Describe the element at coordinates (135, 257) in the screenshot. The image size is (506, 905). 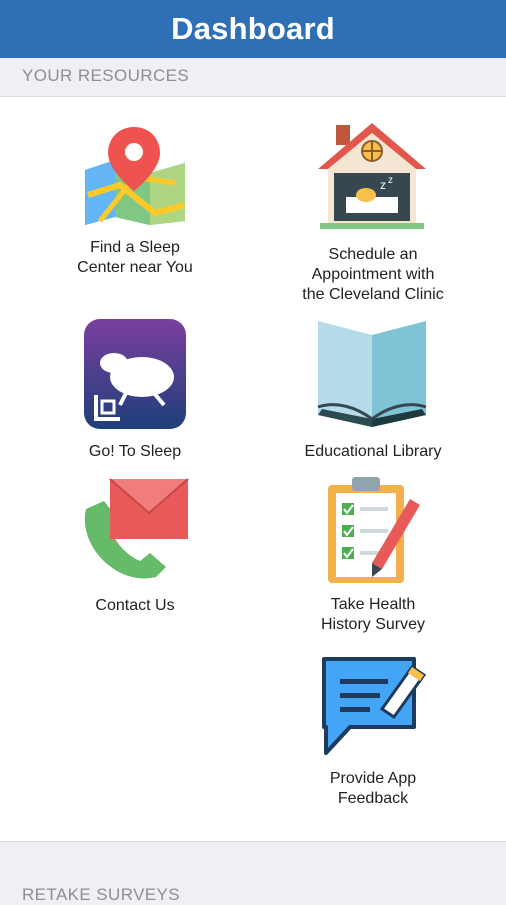
I see `tile-label: Find a Sleep Center near You` at that location.